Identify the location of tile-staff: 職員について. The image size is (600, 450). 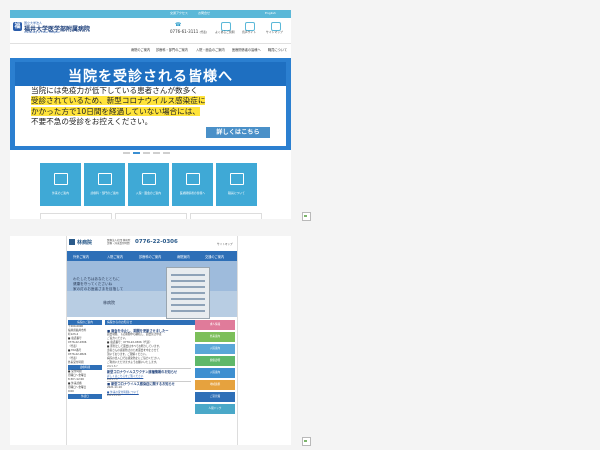
(236, 184).